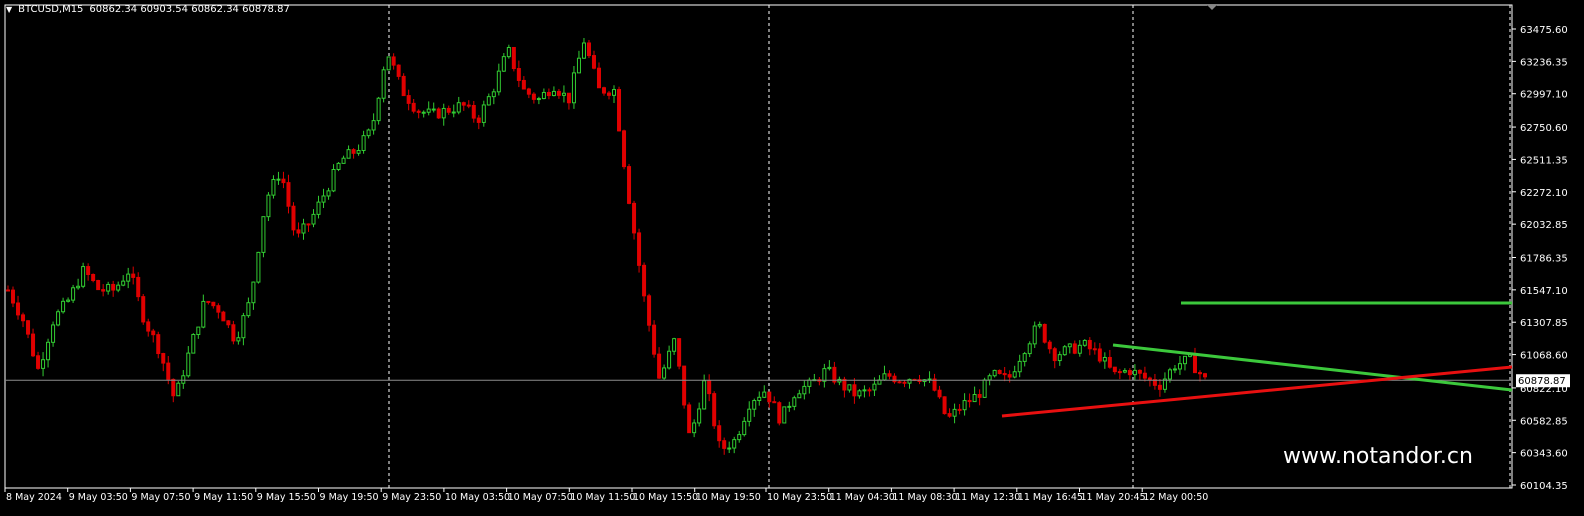  I want to click on y-tick-label: 60582.85, so click(1544, 421).